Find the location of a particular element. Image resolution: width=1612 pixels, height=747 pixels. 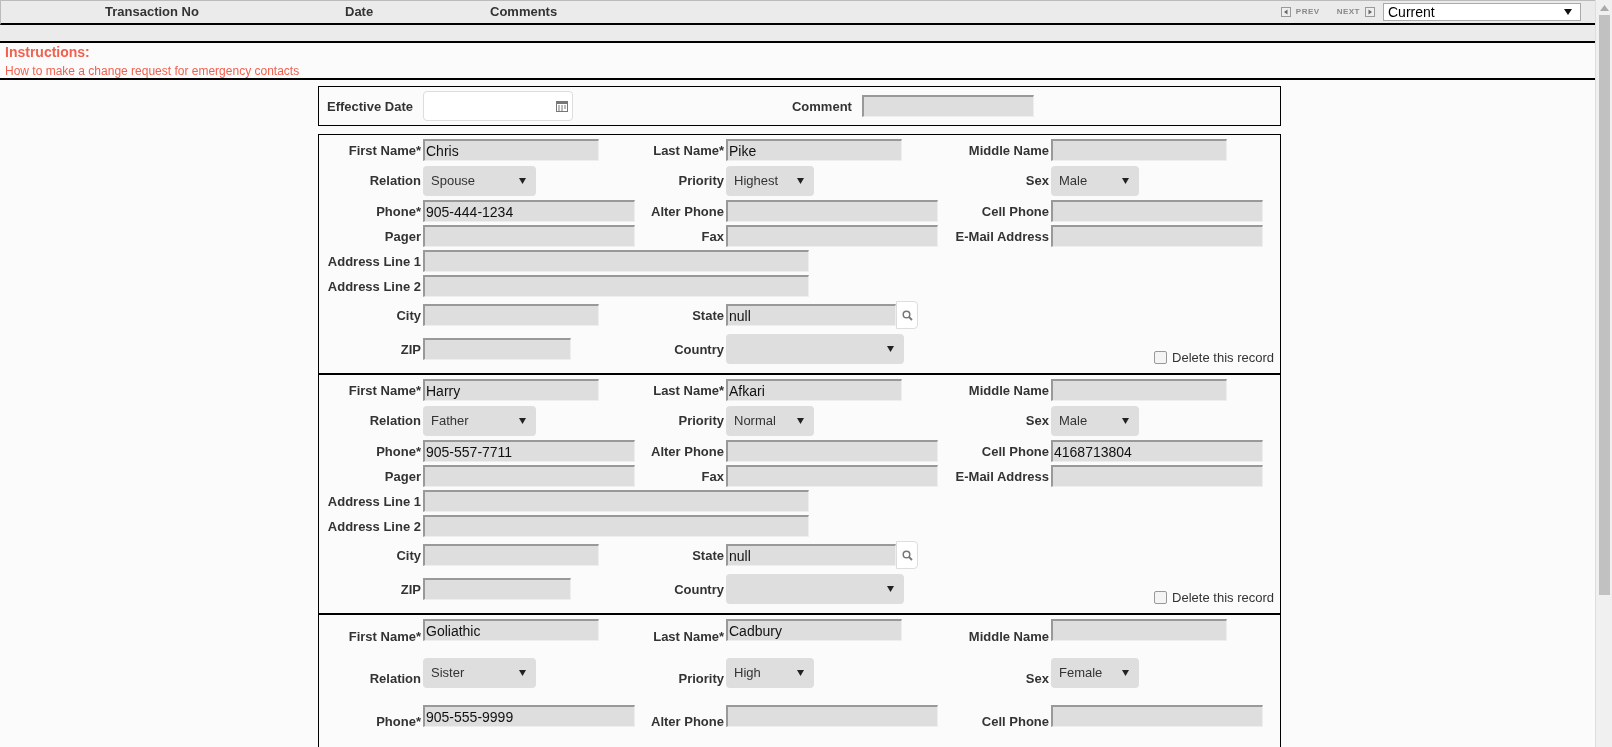

version-select: Current is located at coordinates (1482, 11).